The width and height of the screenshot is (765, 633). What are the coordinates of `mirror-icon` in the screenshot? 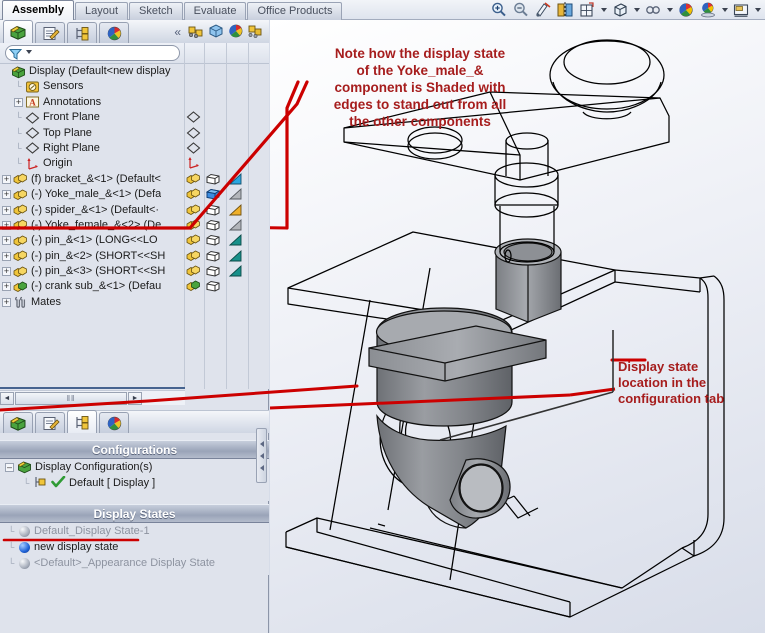 It's located at (565, 10).